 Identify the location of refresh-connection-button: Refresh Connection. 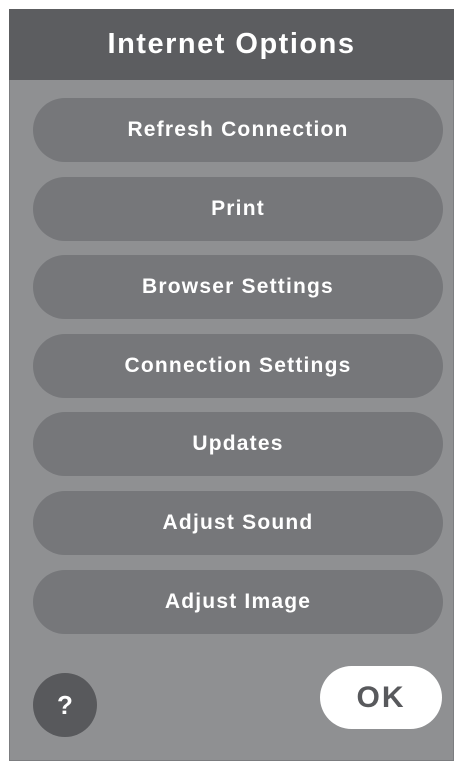
(238, 130).